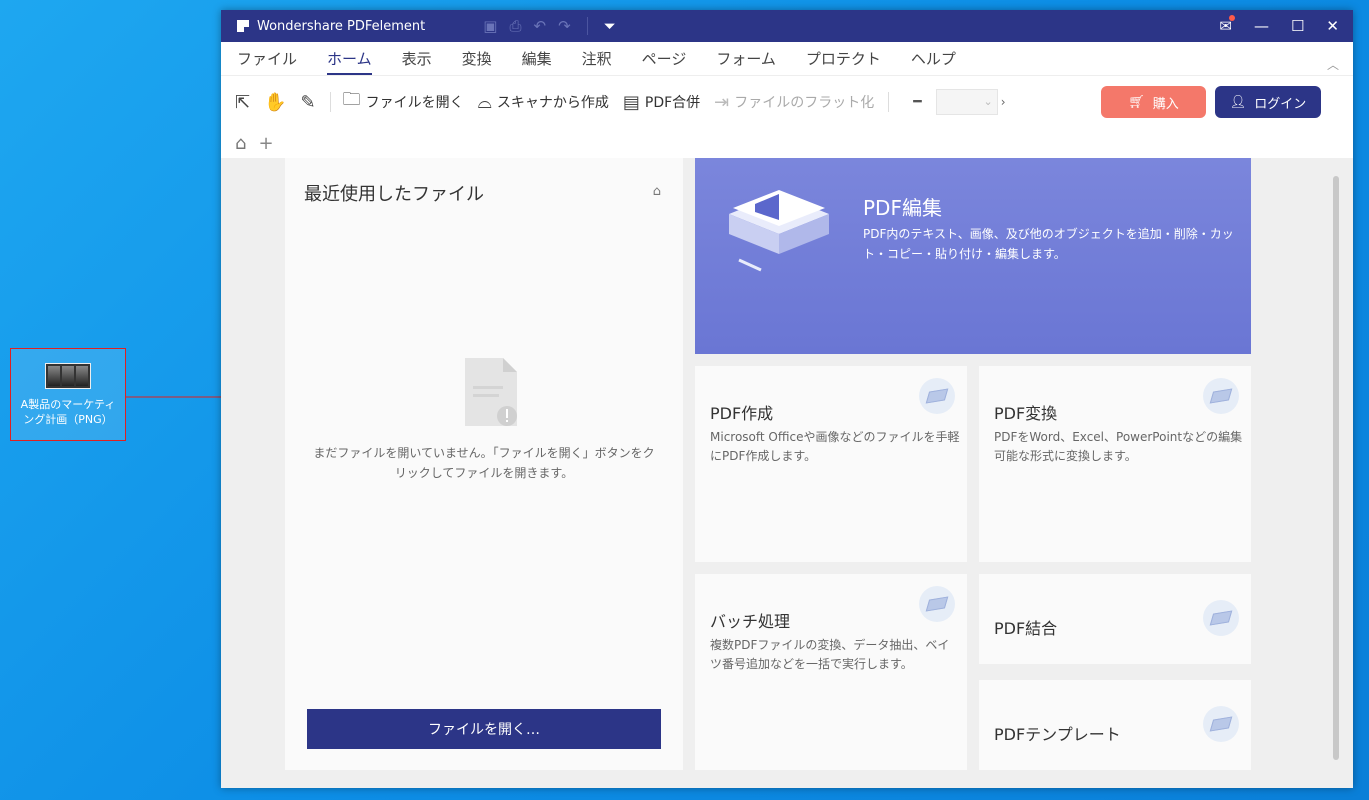  I want to click on maximize-icon: ☐, so click(1297, 26).